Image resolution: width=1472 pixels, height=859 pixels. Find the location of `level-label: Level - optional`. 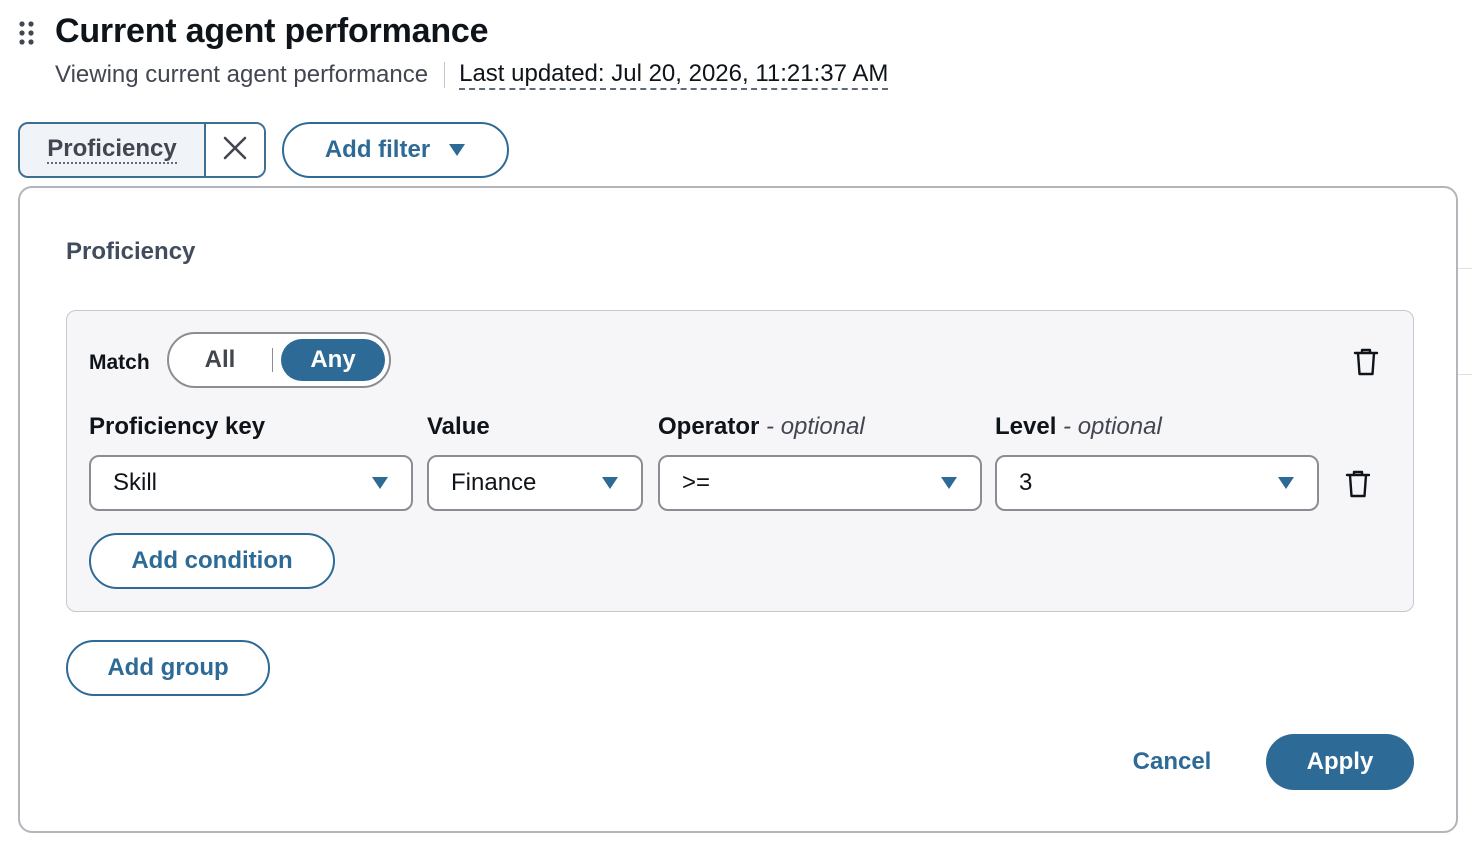

level-label: Level - optional is located at coordinates (1078, 427).